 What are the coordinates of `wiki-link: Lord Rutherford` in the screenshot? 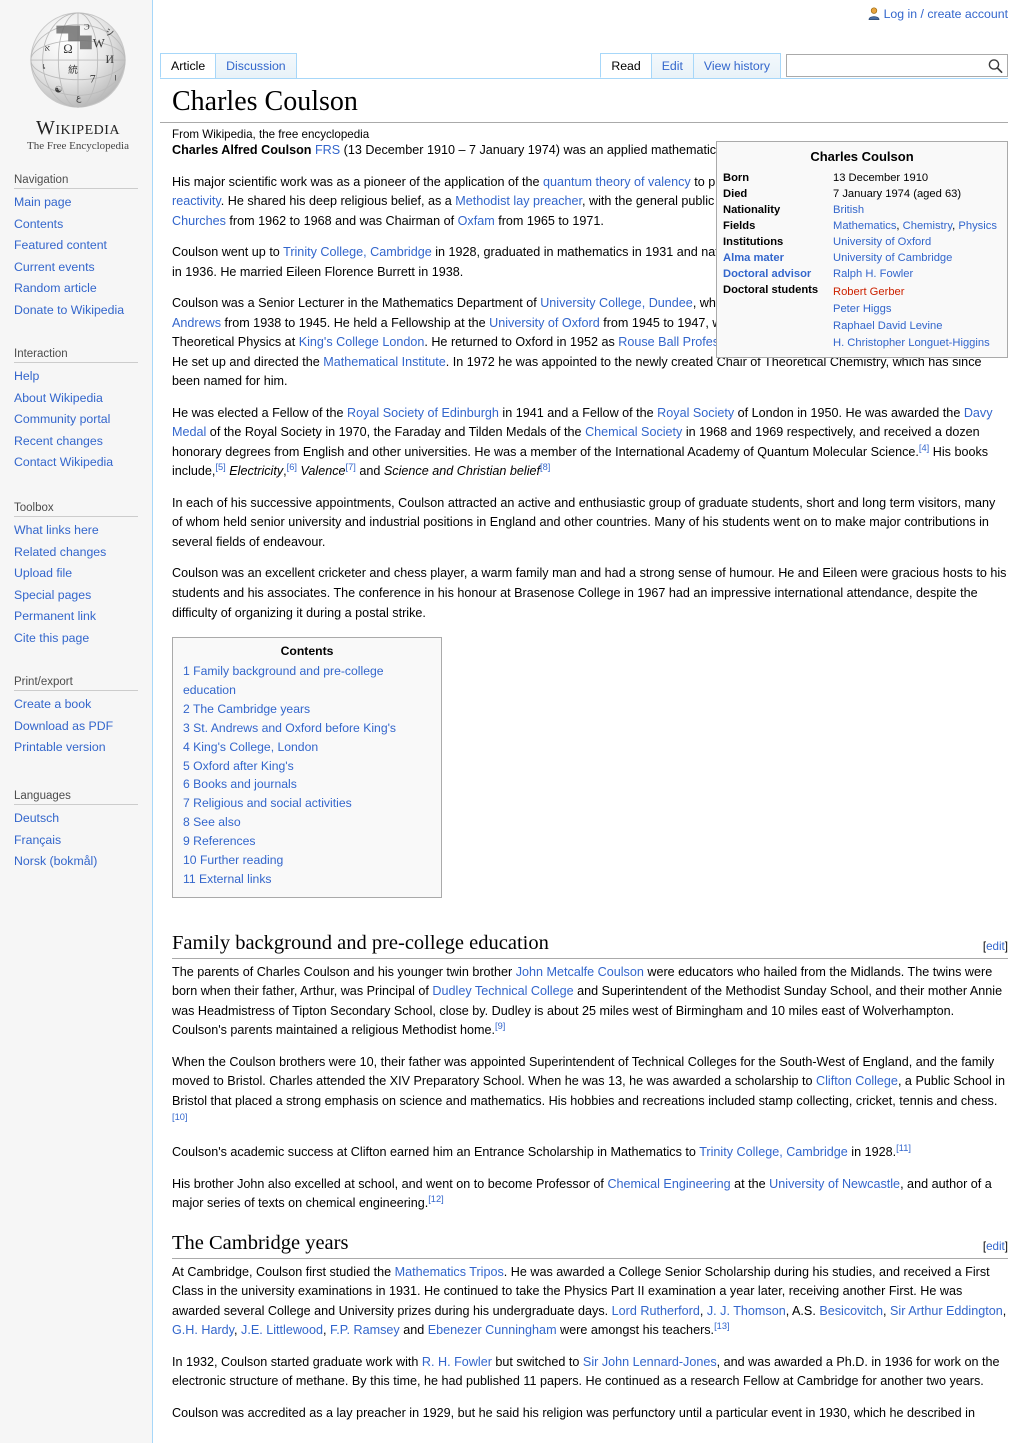 It's located at (656, 1311).